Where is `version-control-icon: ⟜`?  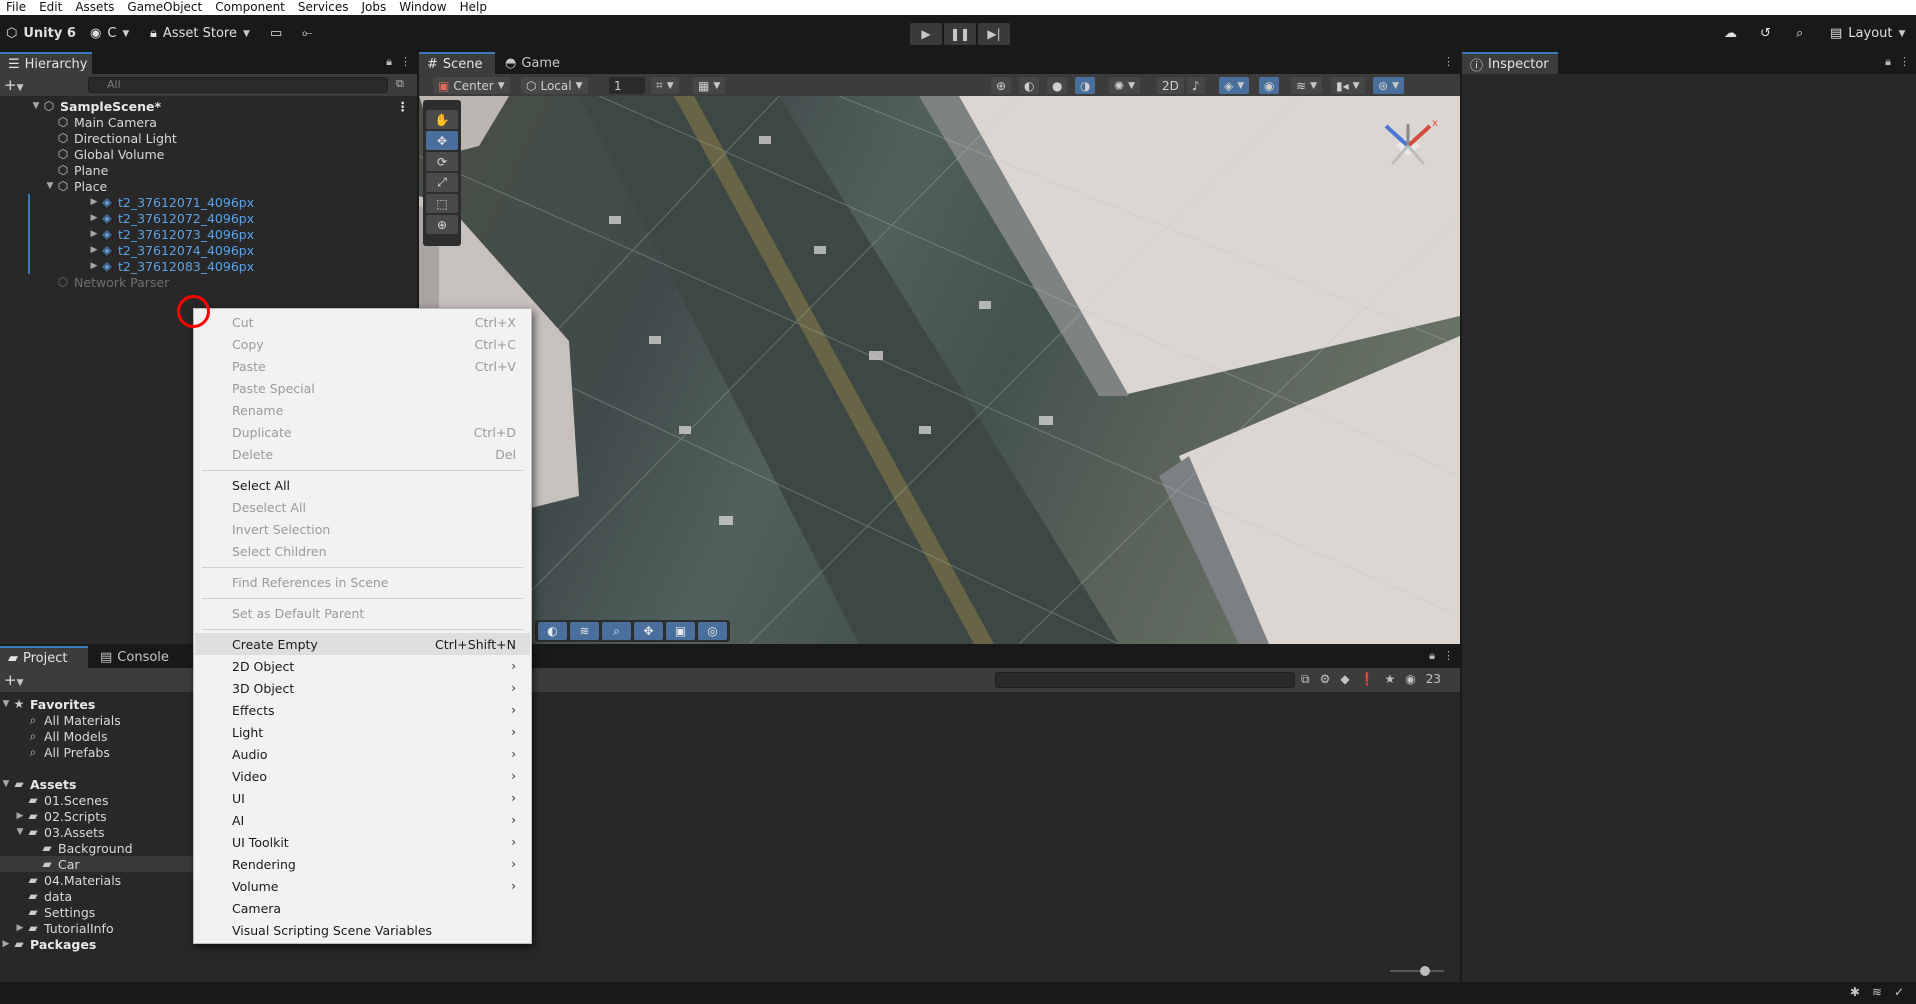
version-control-icon: ⟜ is located at coordinates (307, 33).